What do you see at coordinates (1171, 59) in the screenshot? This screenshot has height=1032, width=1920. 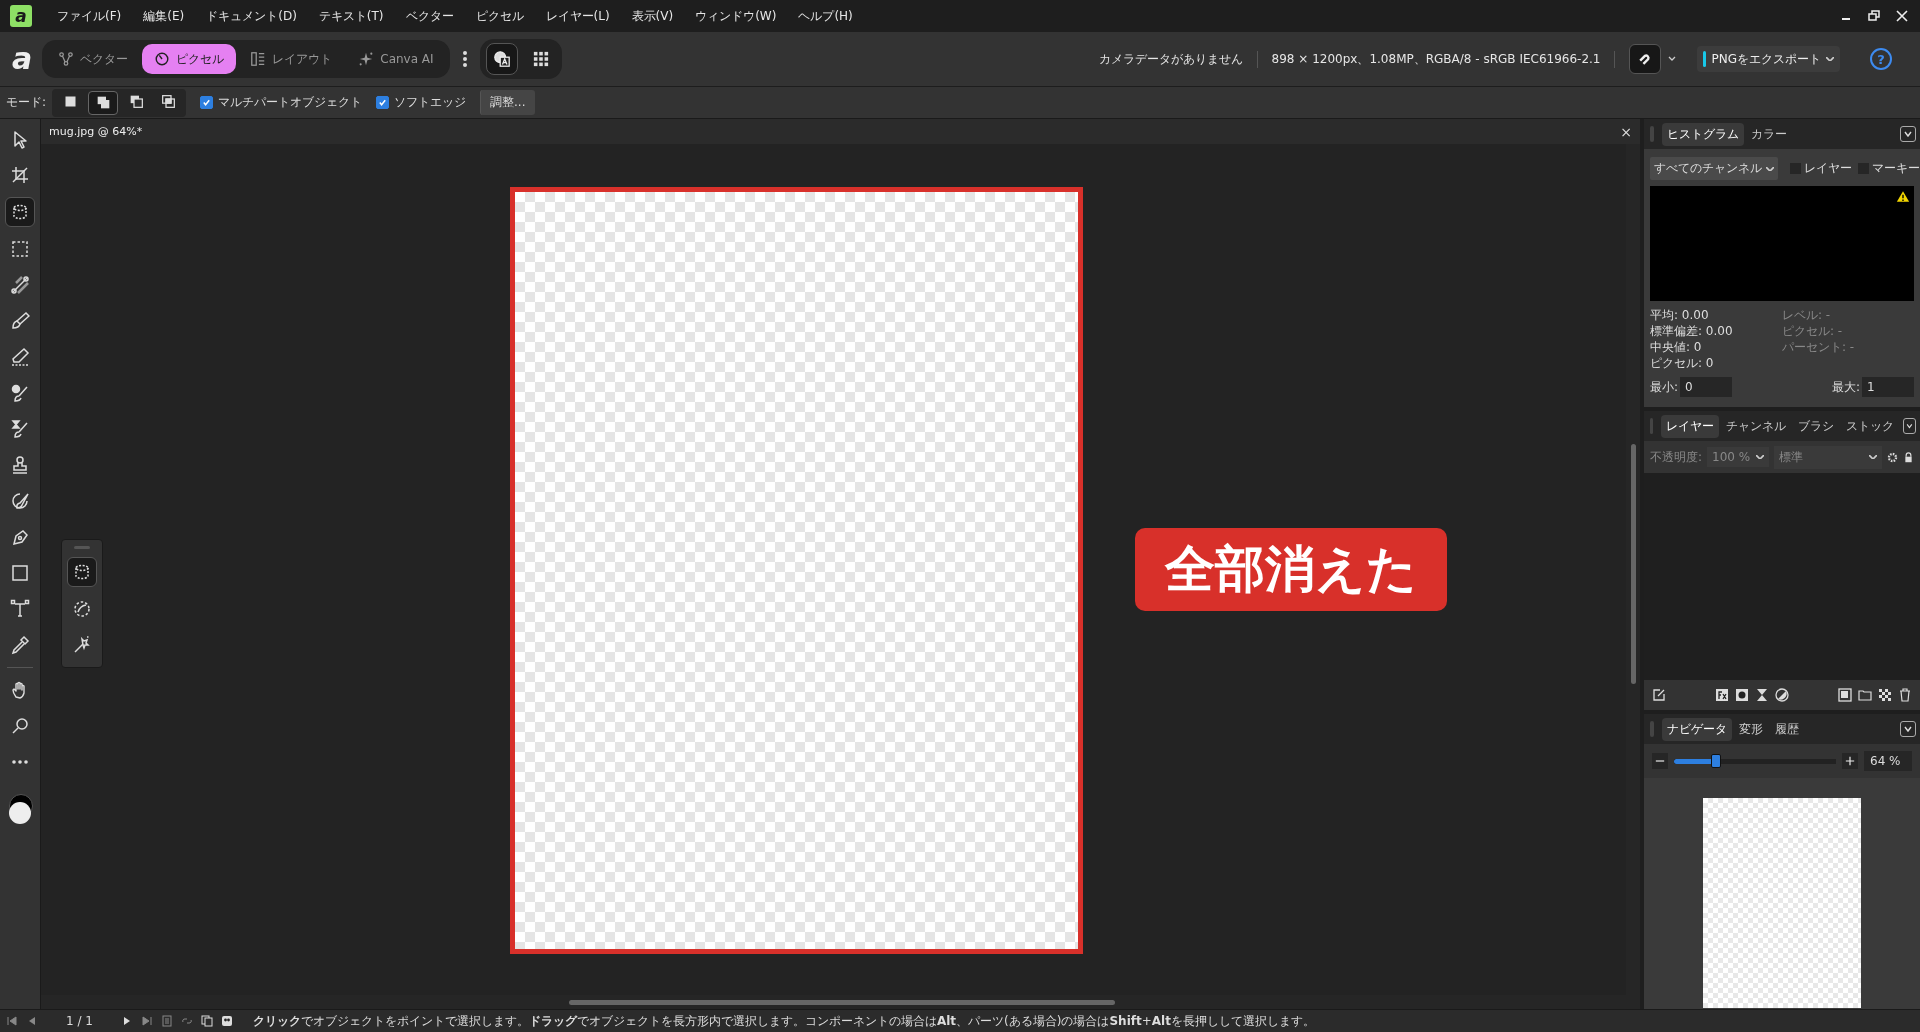 I see `camera-info: カメラデータがありません` at bounding box center [1171, 59].